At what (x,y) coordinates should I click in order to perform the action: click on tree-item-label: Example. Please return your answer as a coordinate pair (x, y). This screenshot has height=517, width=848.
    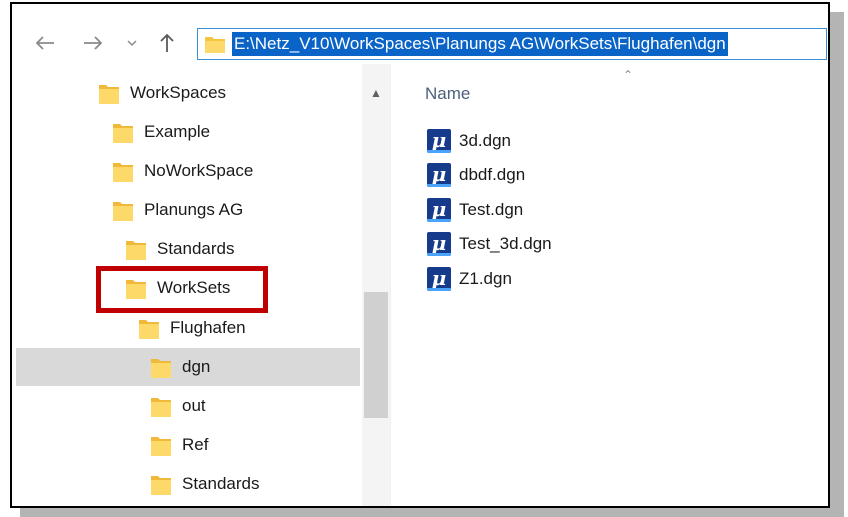
    Looking at the image, I should click on (177, 131).